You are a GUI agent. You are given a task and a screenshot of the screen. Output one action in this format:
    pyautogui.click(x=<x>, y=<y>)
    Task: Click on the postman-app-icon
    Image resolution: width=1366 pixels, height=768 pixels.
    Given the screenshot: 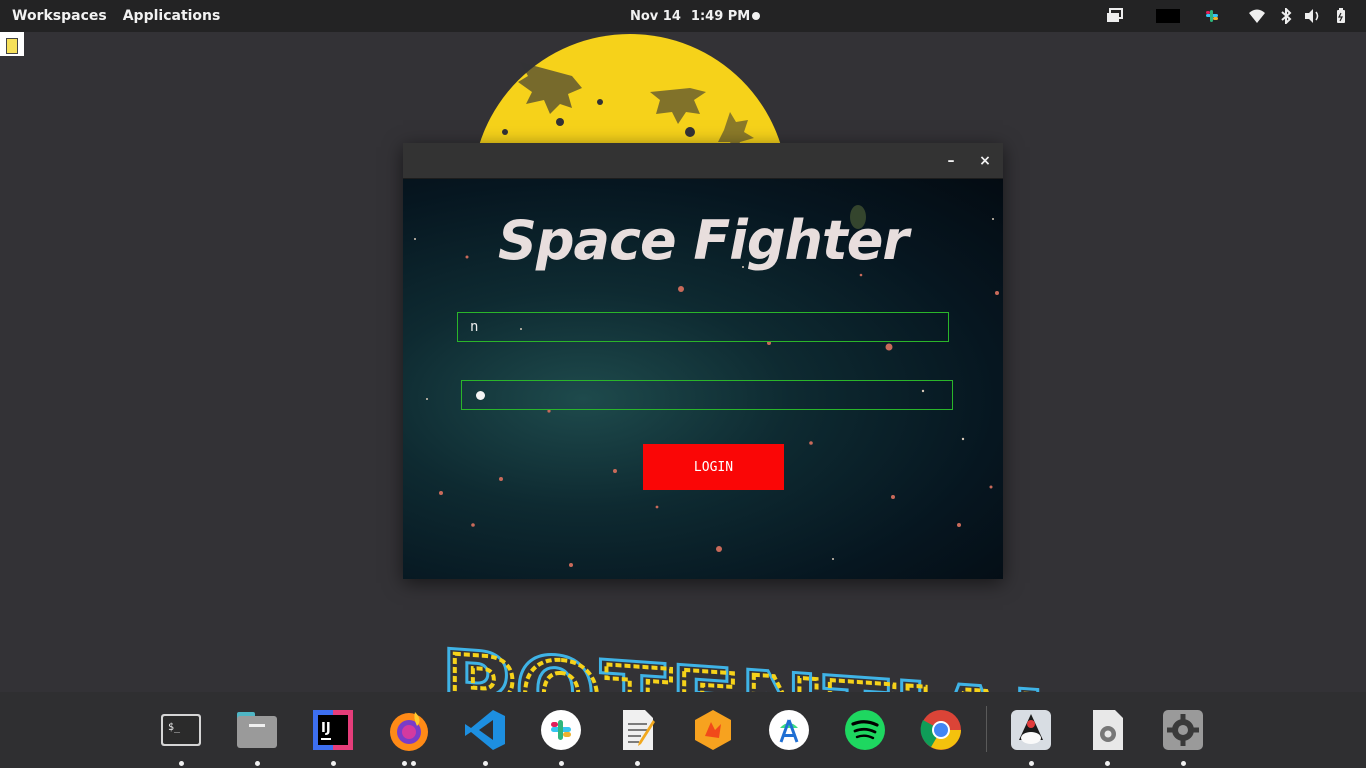 What is the action you would take?
    pyautogui.click(x=713, y=730)
    